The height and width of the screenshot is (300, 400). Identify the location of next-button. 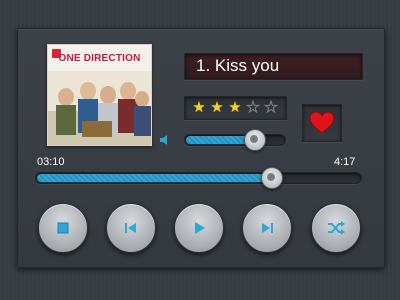
(267, 228).